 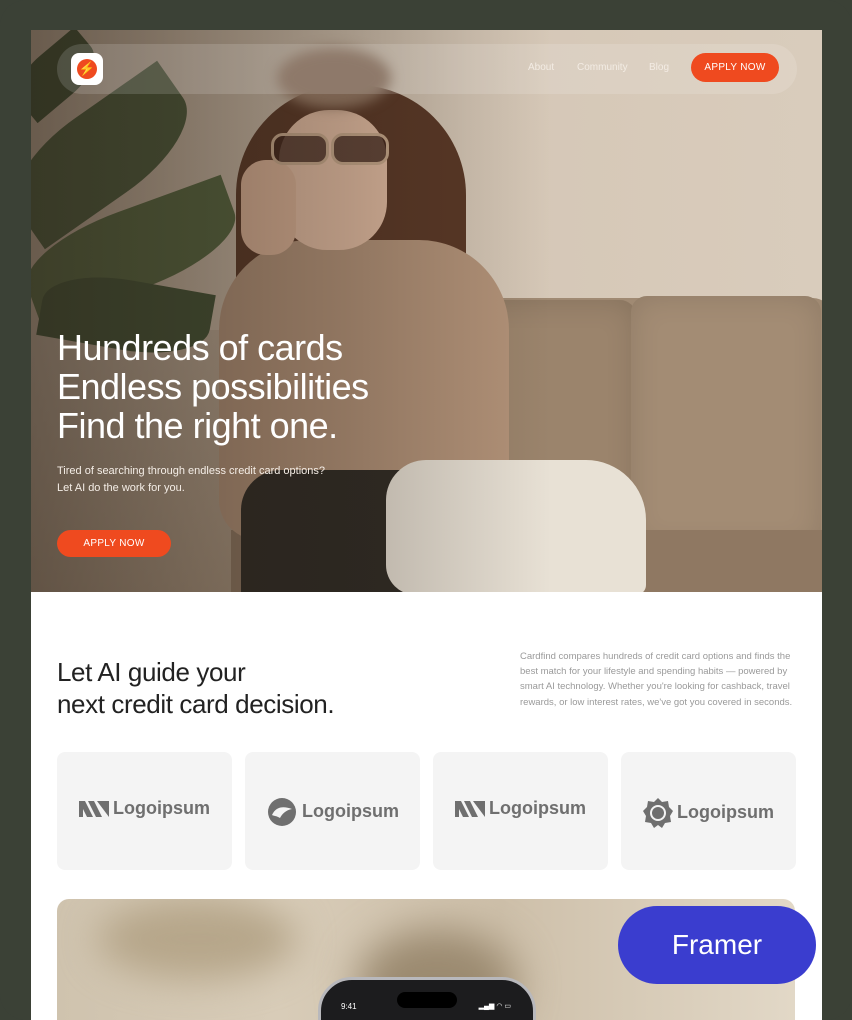 I want to click on phone-mockup: 9:41 ▂▄▆ ◠ ▭, so click(x=427, y=998).